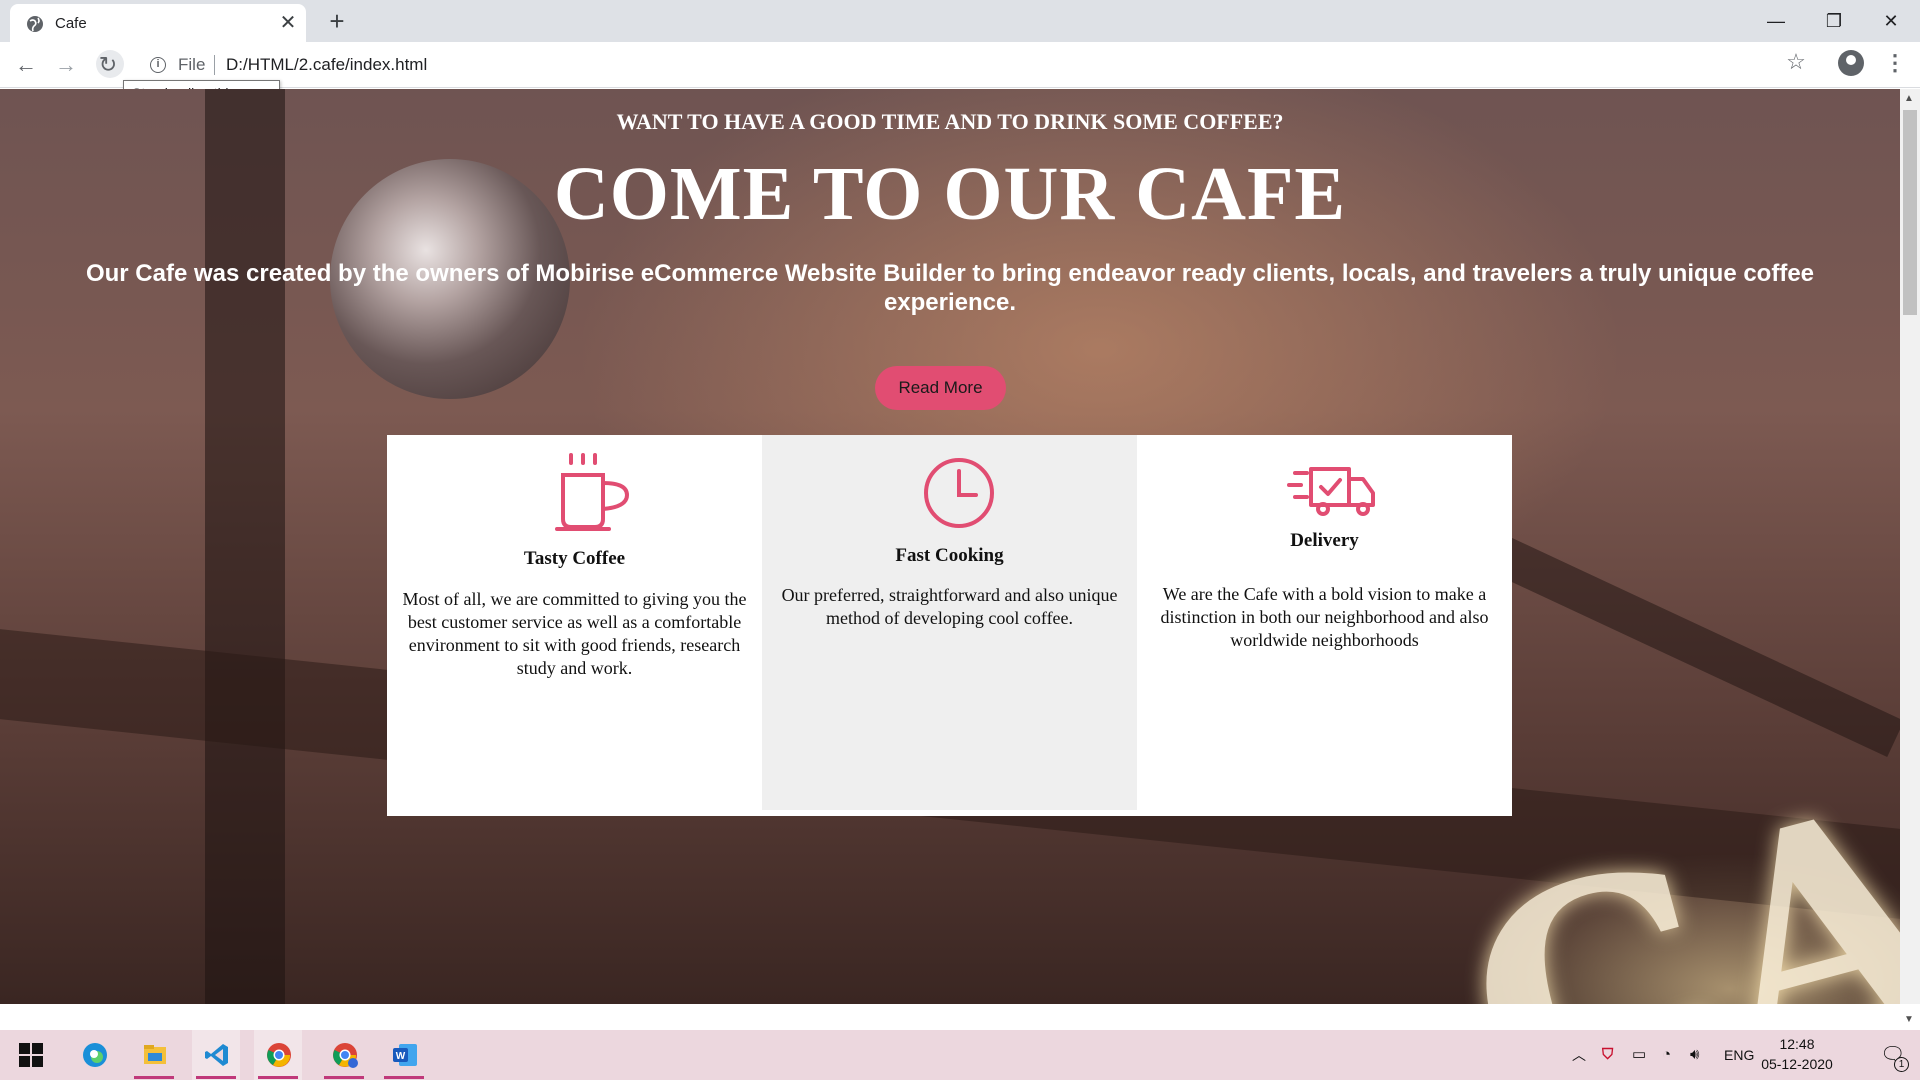  What do you see at coordinates (108, 65) in the screenshot?
I see `reload-icon: ↻` at bounding box center [108, 65].